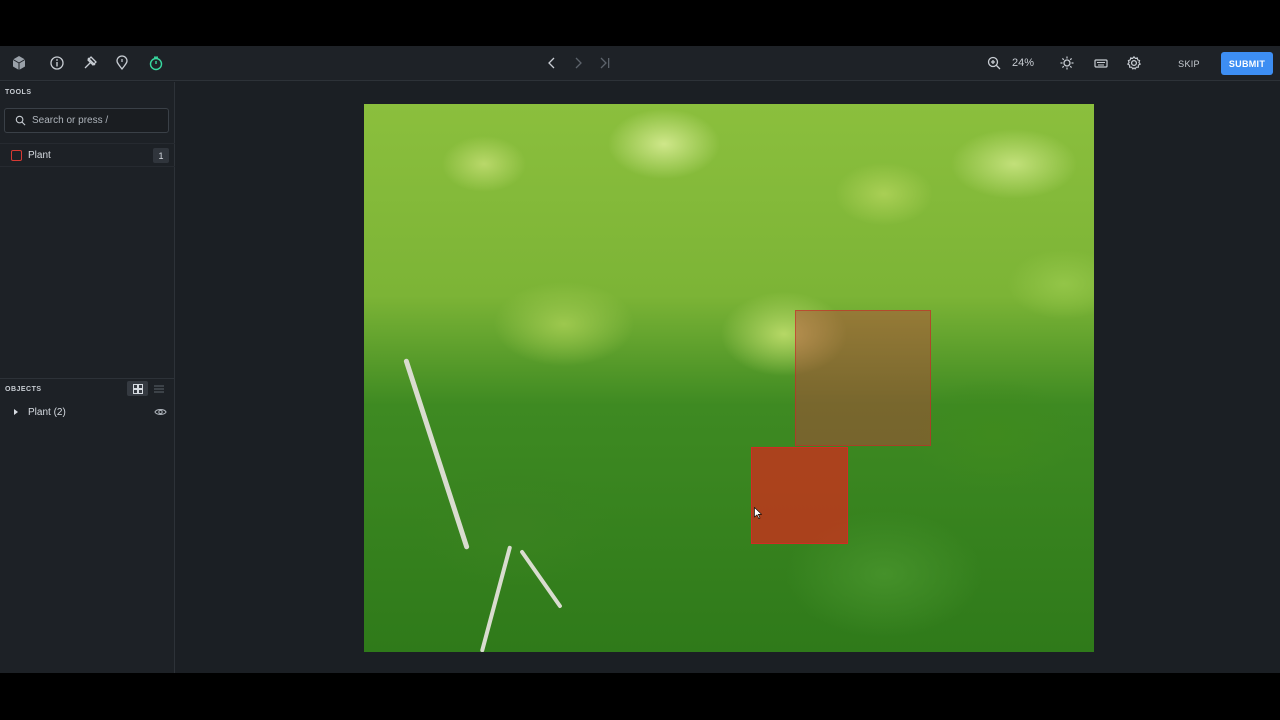 This screenshot has height=720, width=1280. What do you see at coordinates (57, 63) in the screenshot?
I see `info-icon` at bounding box center [57, 63].